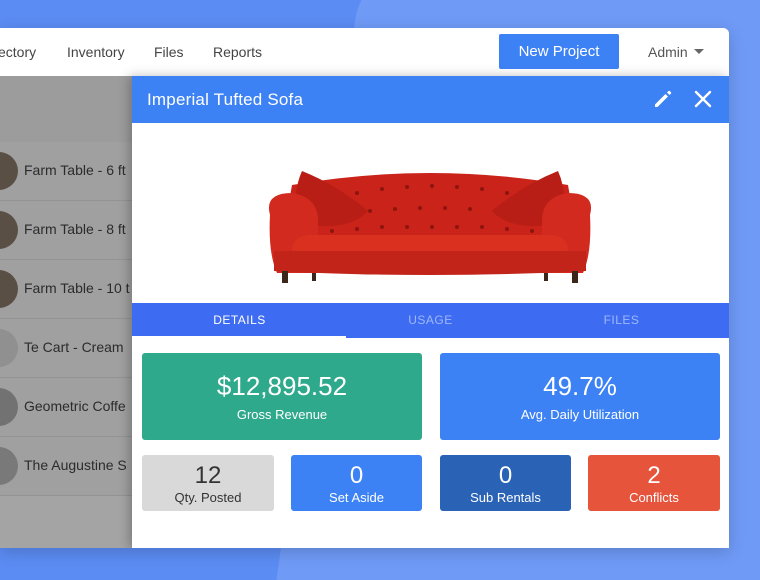 Image resolution: width=760 pixels, height=580 pixels. Describe the element at coordinates (654, 497) in the screenshot. I see `conflicts-label: Conflicts` at that location.